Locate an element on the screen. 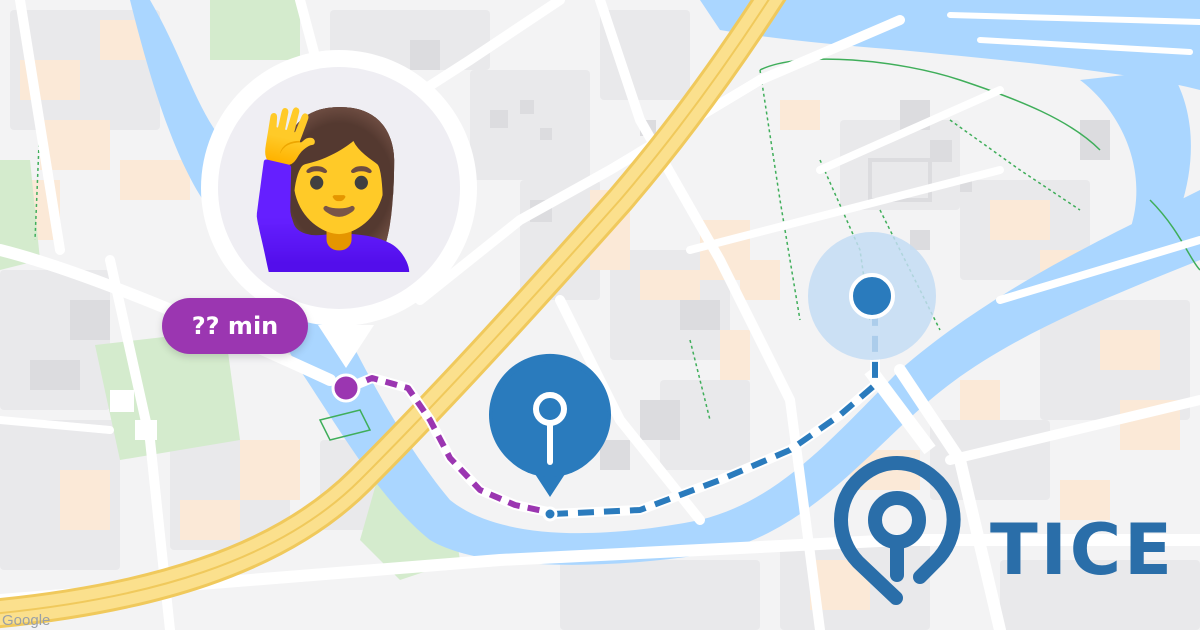 The image size is (1200, 630). destination-location-icon is located at coordinates (872, 296).